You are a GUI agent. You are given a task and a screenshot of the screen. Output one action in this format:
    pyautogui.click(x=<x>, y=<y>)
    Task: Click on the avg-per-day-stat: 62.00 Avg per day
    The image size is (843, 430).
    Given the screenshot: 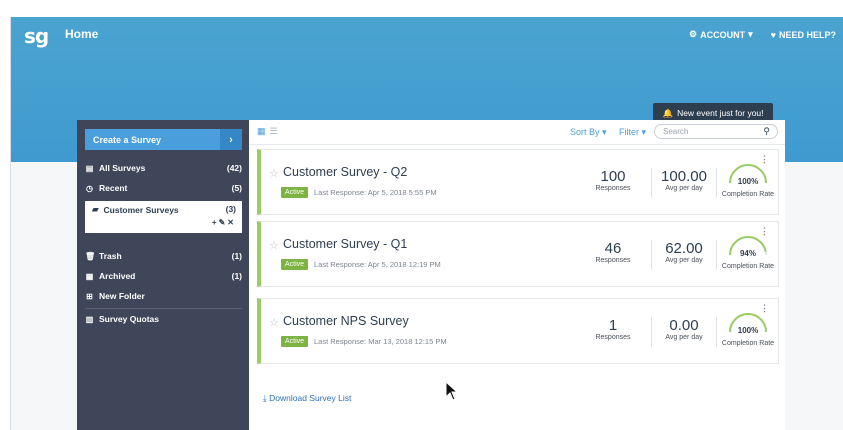 What is the action you would take?
    pyautogui.click(x=684, y=252)
    